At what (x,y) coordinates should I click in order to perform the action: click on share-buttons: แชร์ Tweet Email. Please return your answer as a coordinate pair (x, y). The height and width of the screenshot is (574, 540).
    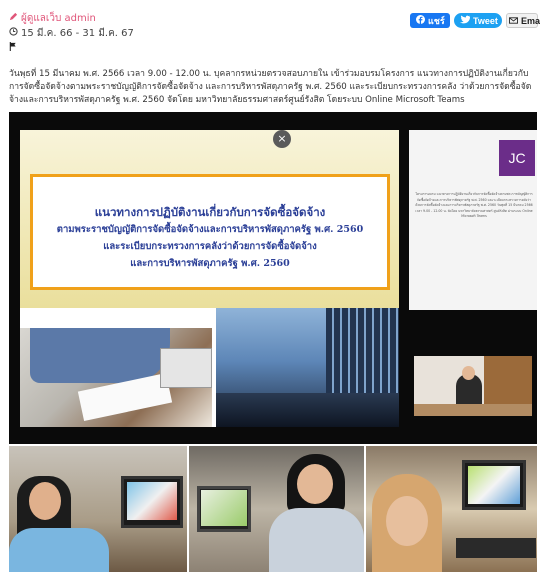
    Looking at the image, I should click on (475, 20).